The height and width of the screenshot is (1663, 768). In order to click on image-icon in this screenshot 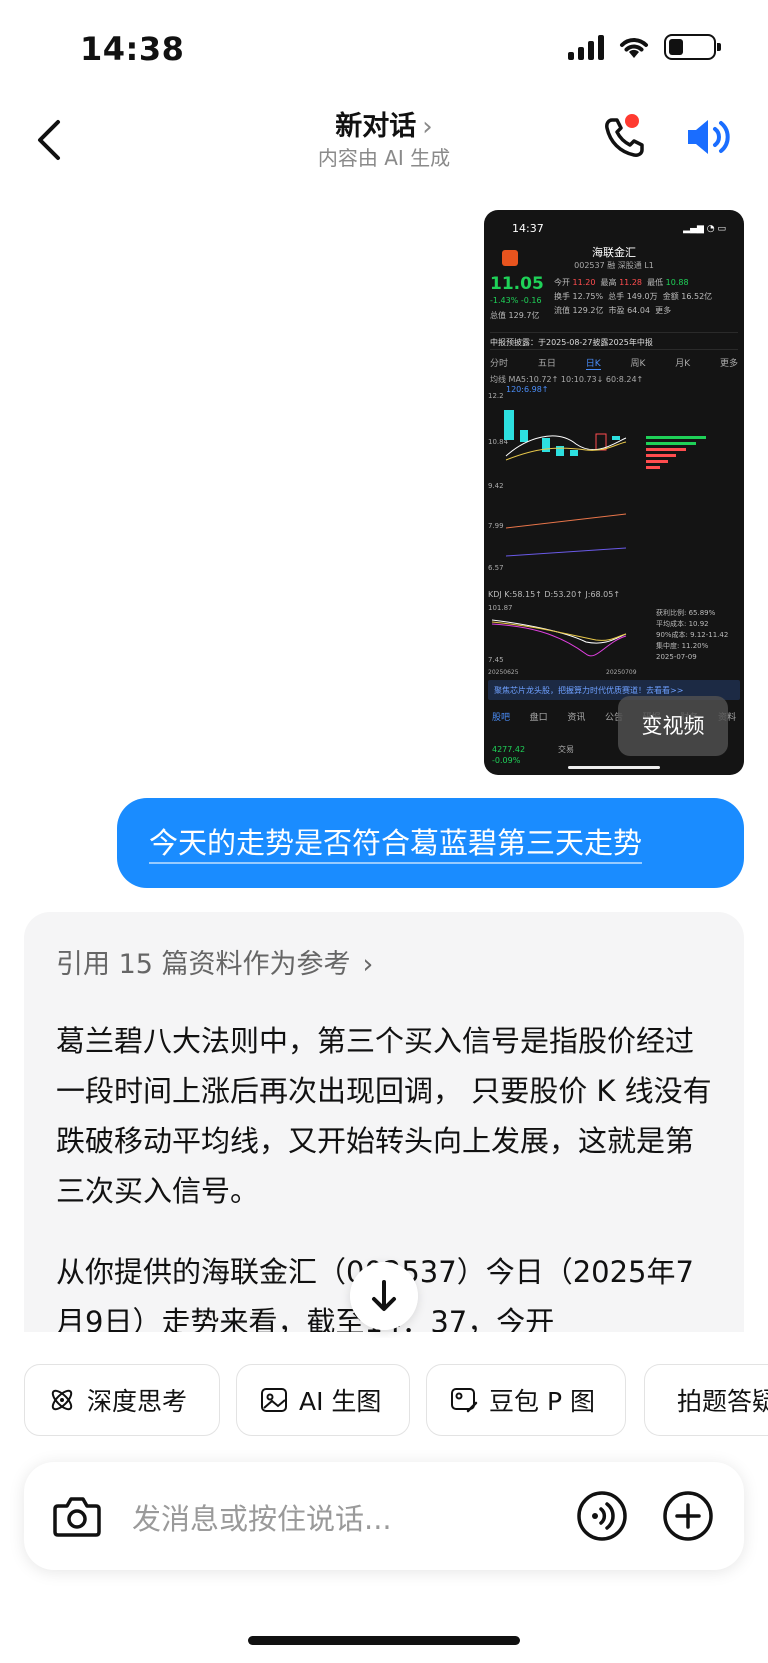, I will do `click(274, 1400)`.